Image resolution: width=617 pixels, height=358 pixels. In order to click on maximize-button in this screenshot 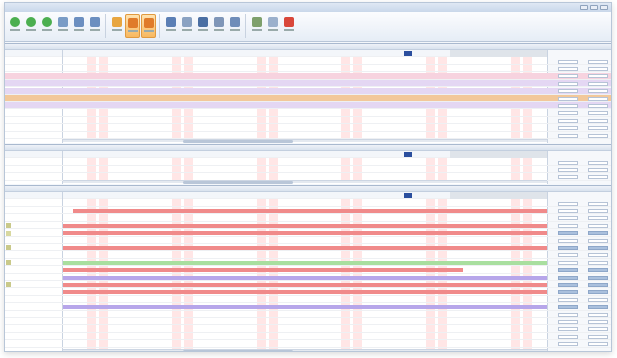, I will do `click(594, 7)`.